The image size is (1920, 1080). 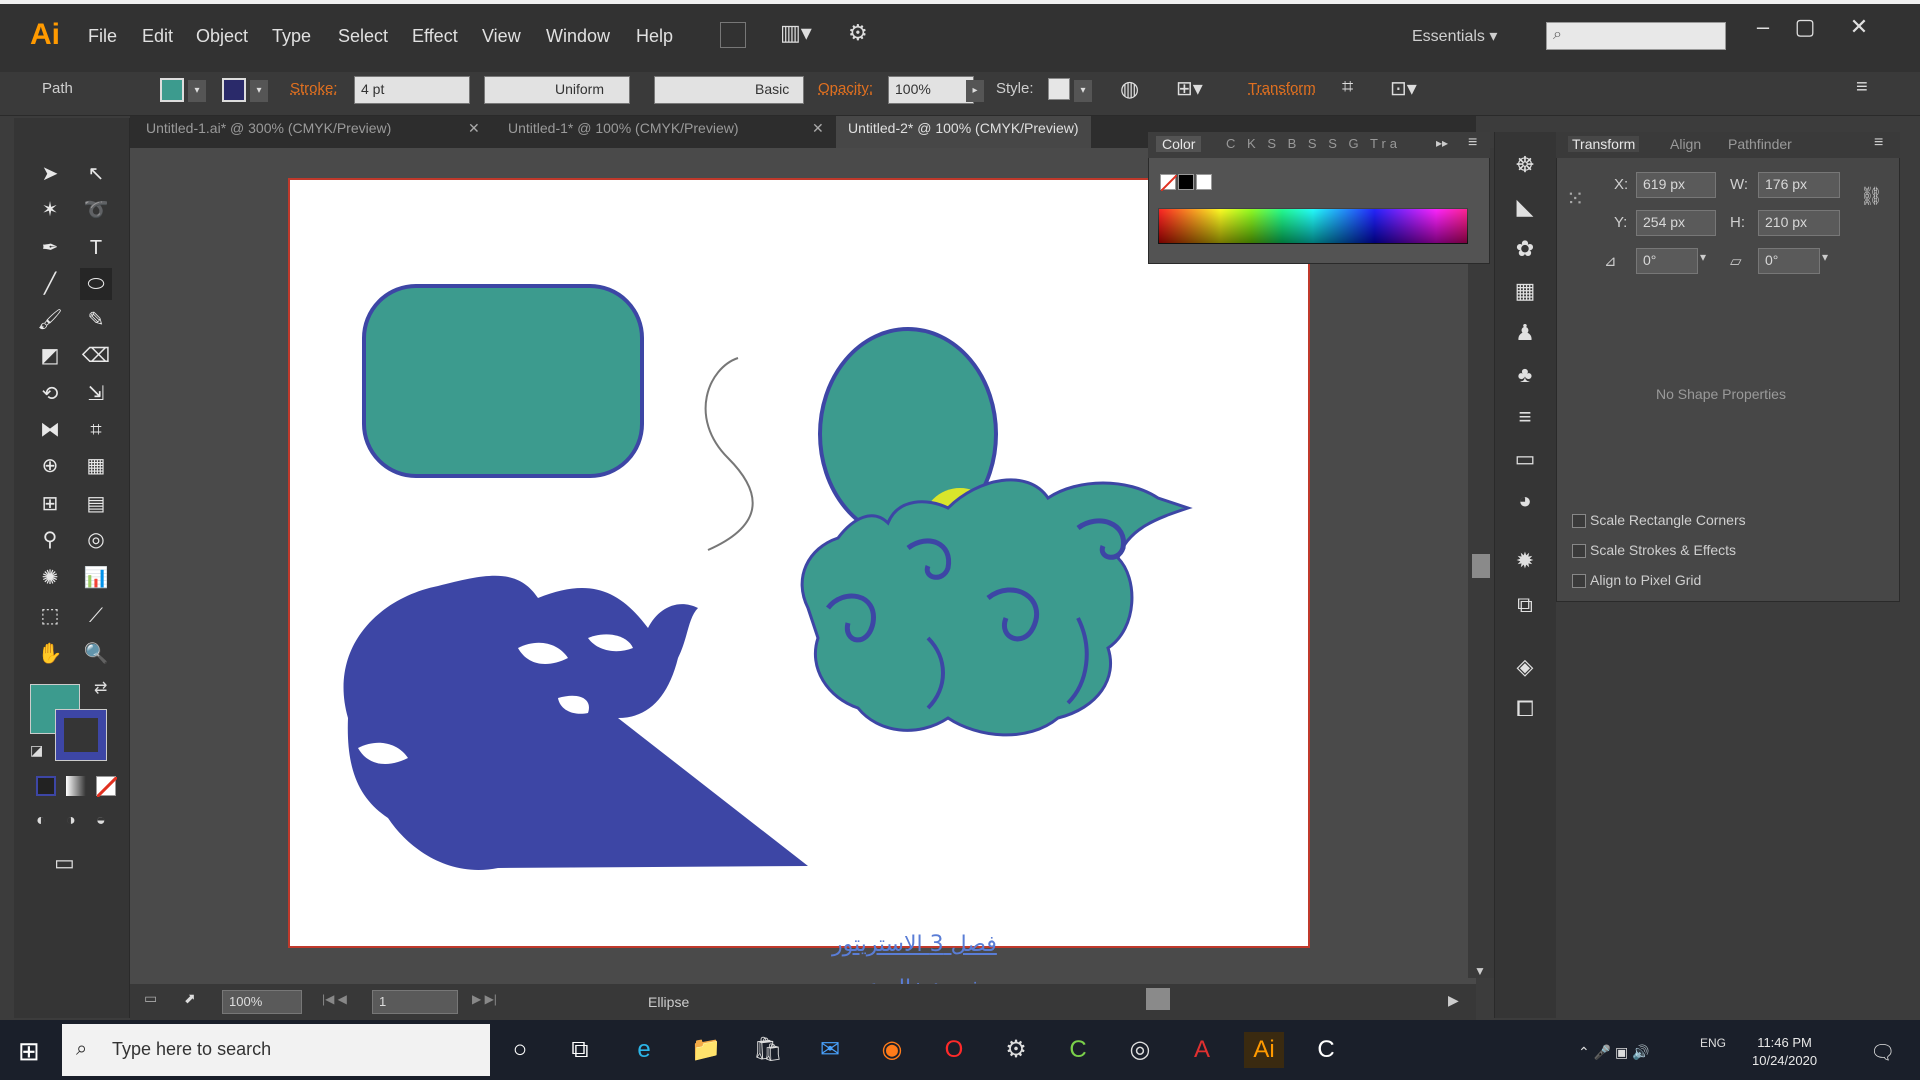 What do you see at coordinates (1453, 1000) in the screenshot?
I see `scroll-right-arrow-icon: ▶` at bounding box center [1453, 1000].